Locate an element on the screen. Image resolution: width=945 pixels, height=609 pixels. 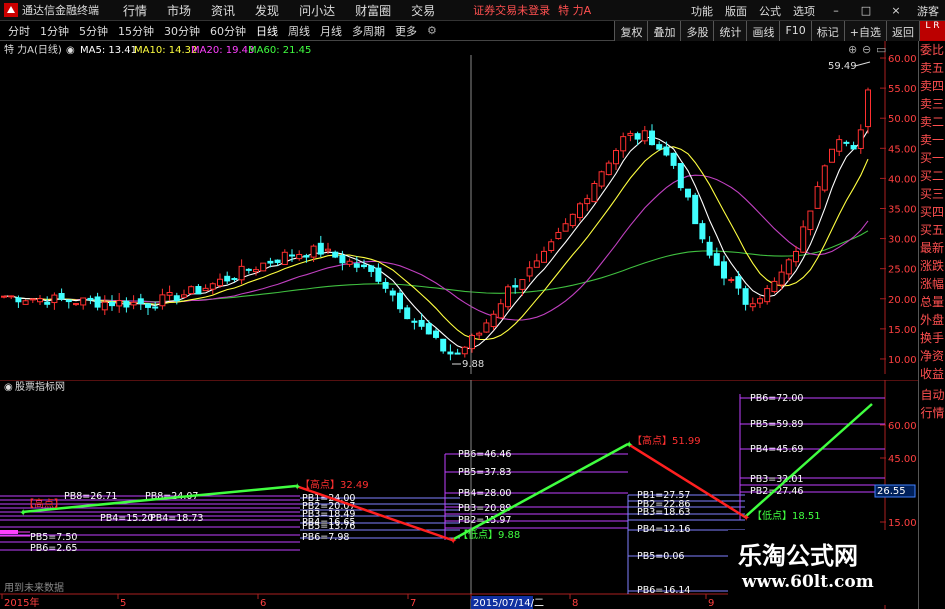
tool-mark: 标记 is located at coordinates (827, 31).